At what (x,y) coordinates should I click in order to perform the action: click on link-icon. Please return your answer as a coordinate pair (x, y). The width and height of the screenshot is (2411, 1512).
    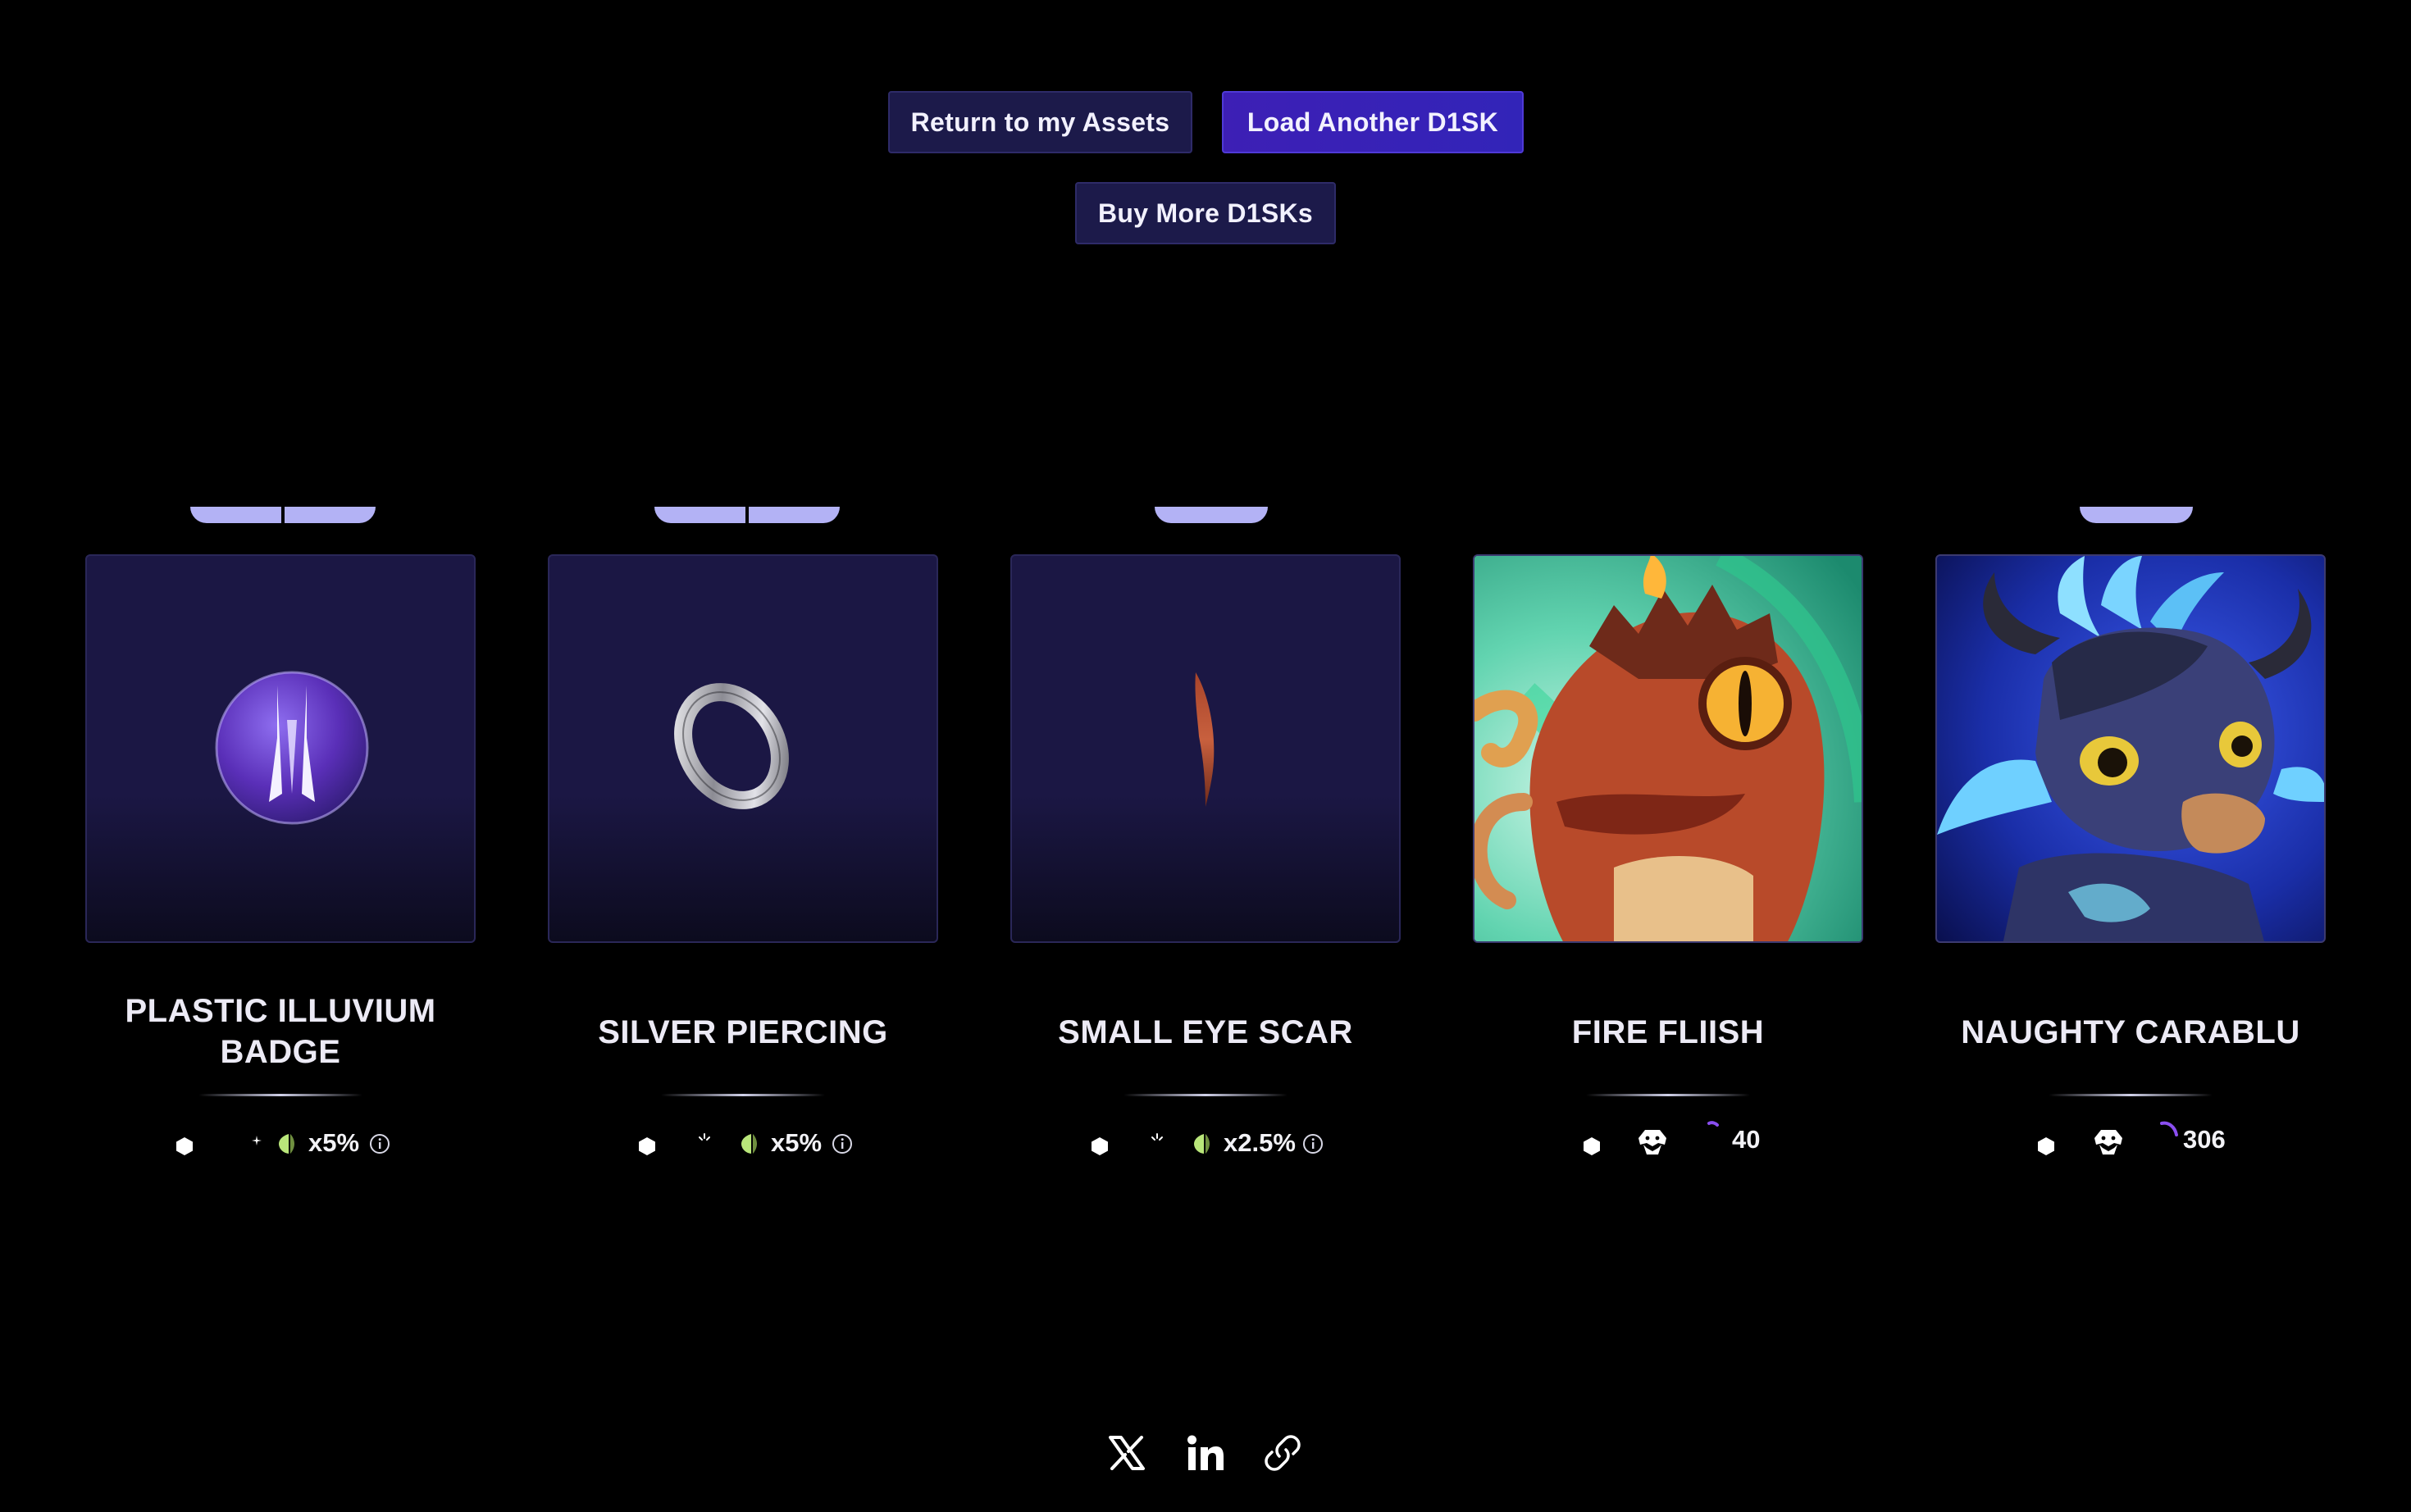
    Looking at the image, I should click on (1283, 1453).